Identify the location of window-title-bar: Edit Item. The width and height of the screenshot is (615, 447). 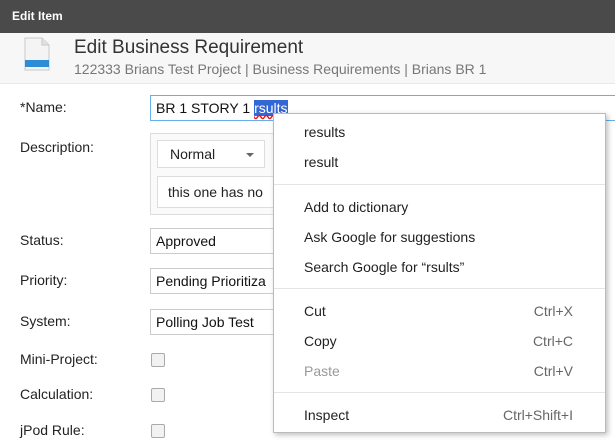
(307, 16).